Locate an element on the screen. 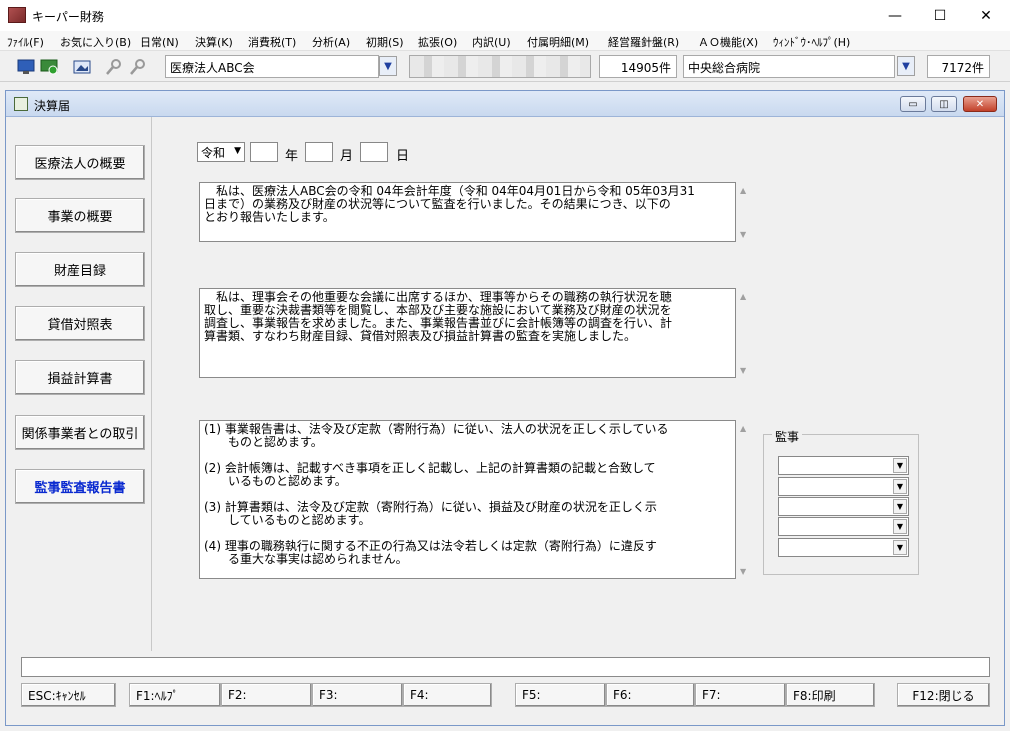 This screenshot has width=1010, height=731. nav-audit-report: 監事監査報告書 is located at coordinates (80, 486).